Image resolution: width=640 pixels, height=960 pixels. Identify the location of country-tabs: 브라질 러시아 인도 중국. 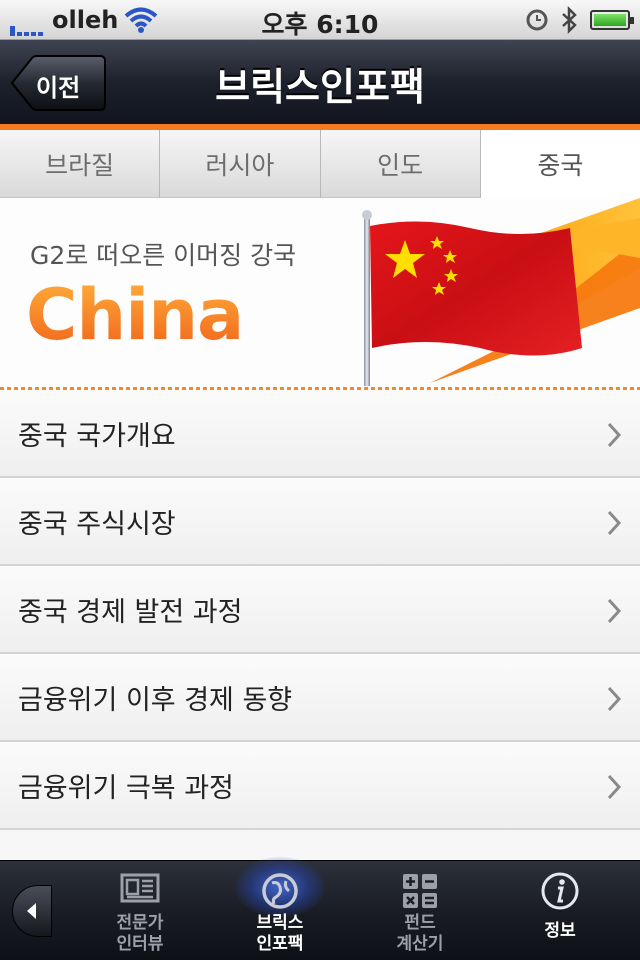
(320, 164).